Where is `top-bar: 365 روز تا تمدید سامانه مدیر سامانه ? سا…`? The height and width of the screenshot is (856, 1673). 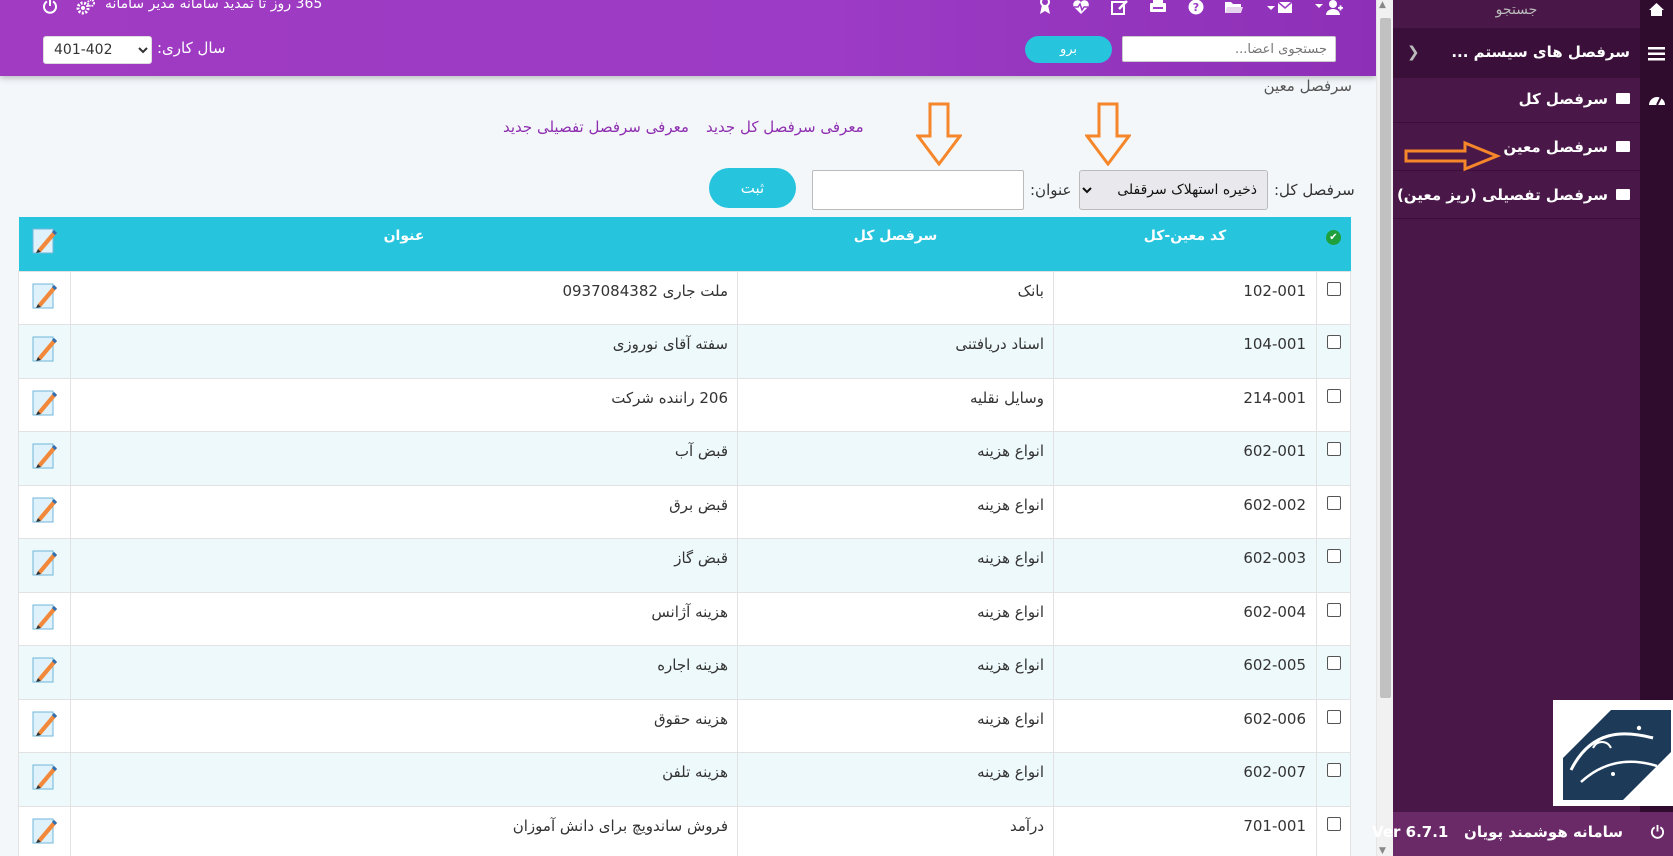 top-bar: 365 روز تا تمدید سامانه مدیر سامانه ? سا… is located at coordinates (688, 38).